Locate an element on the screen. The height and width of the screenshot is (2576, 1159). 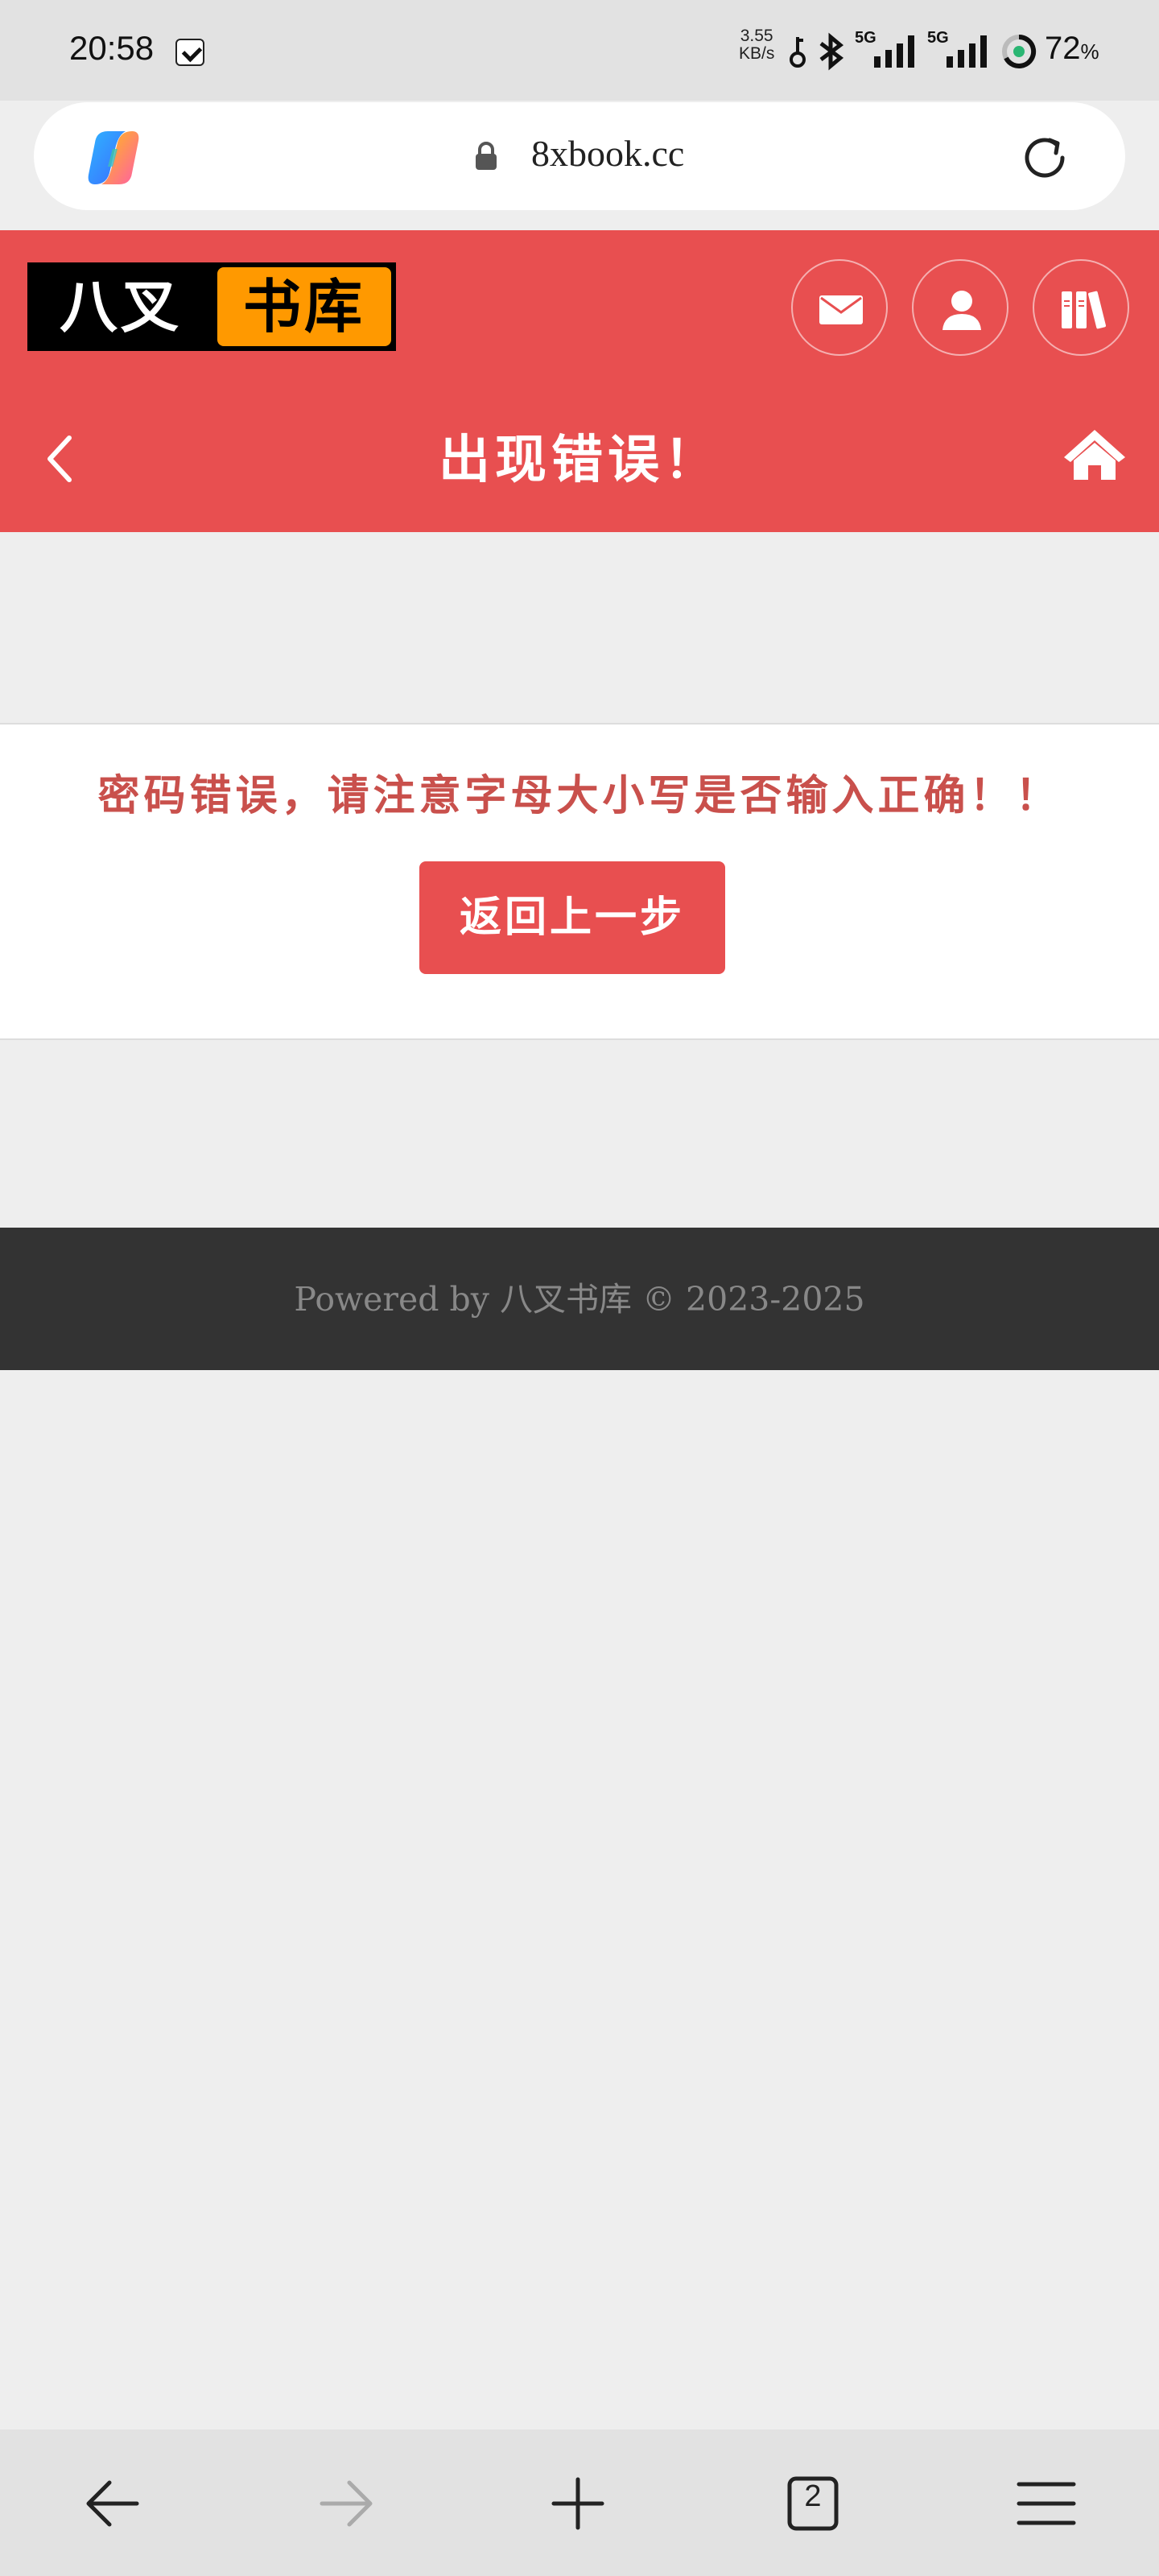
new-tab-icon is located at coordinates (577, 2503).